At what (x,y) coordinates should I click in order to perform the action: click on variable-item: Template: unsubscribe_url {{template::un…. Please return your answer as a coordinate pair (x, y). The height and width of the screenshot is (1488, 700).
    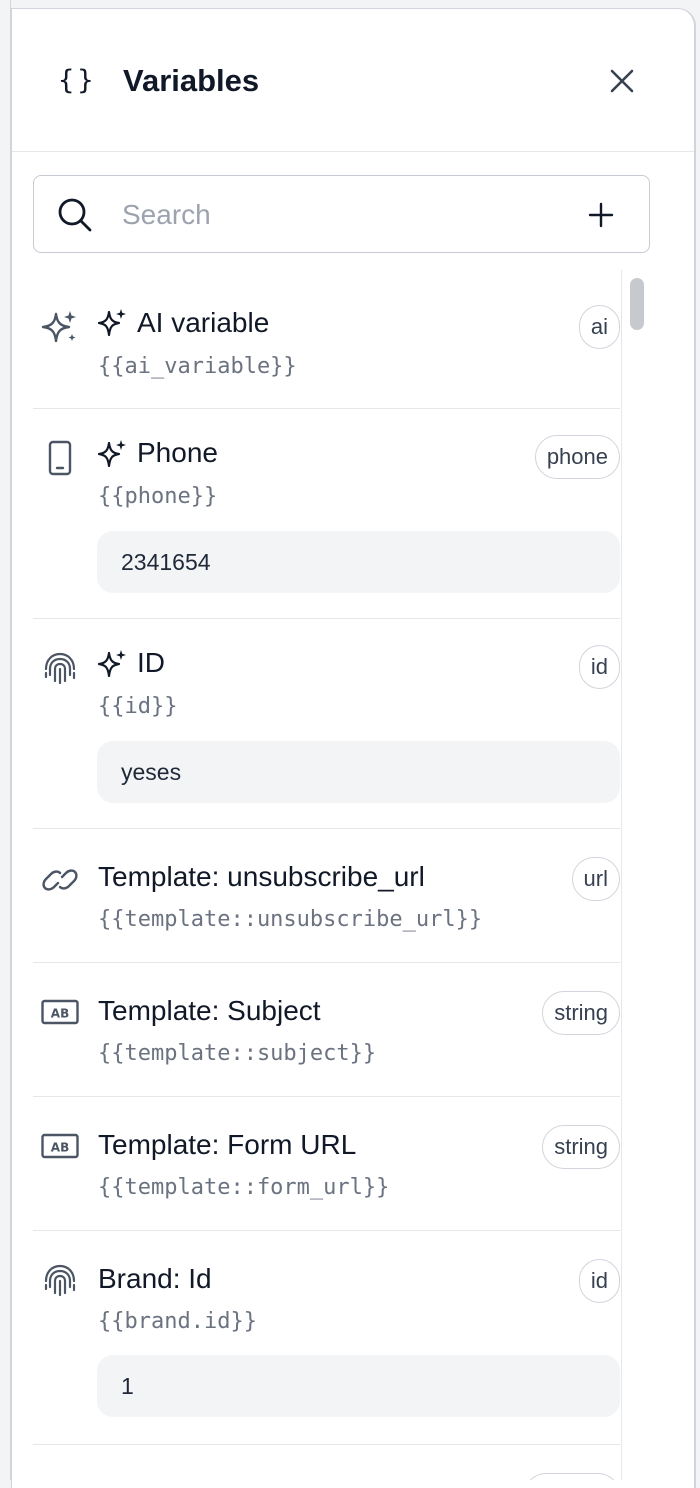
    Looking at the image, I should click on (326, 896).